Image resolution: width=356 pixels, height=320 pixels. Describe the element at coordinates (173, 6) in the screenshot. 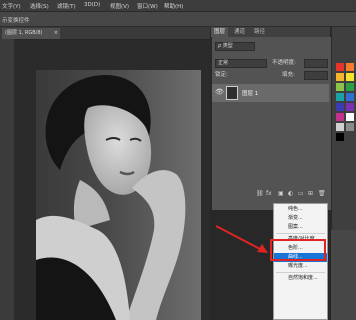

I see `menu-help: 帮助(H)` at that location.